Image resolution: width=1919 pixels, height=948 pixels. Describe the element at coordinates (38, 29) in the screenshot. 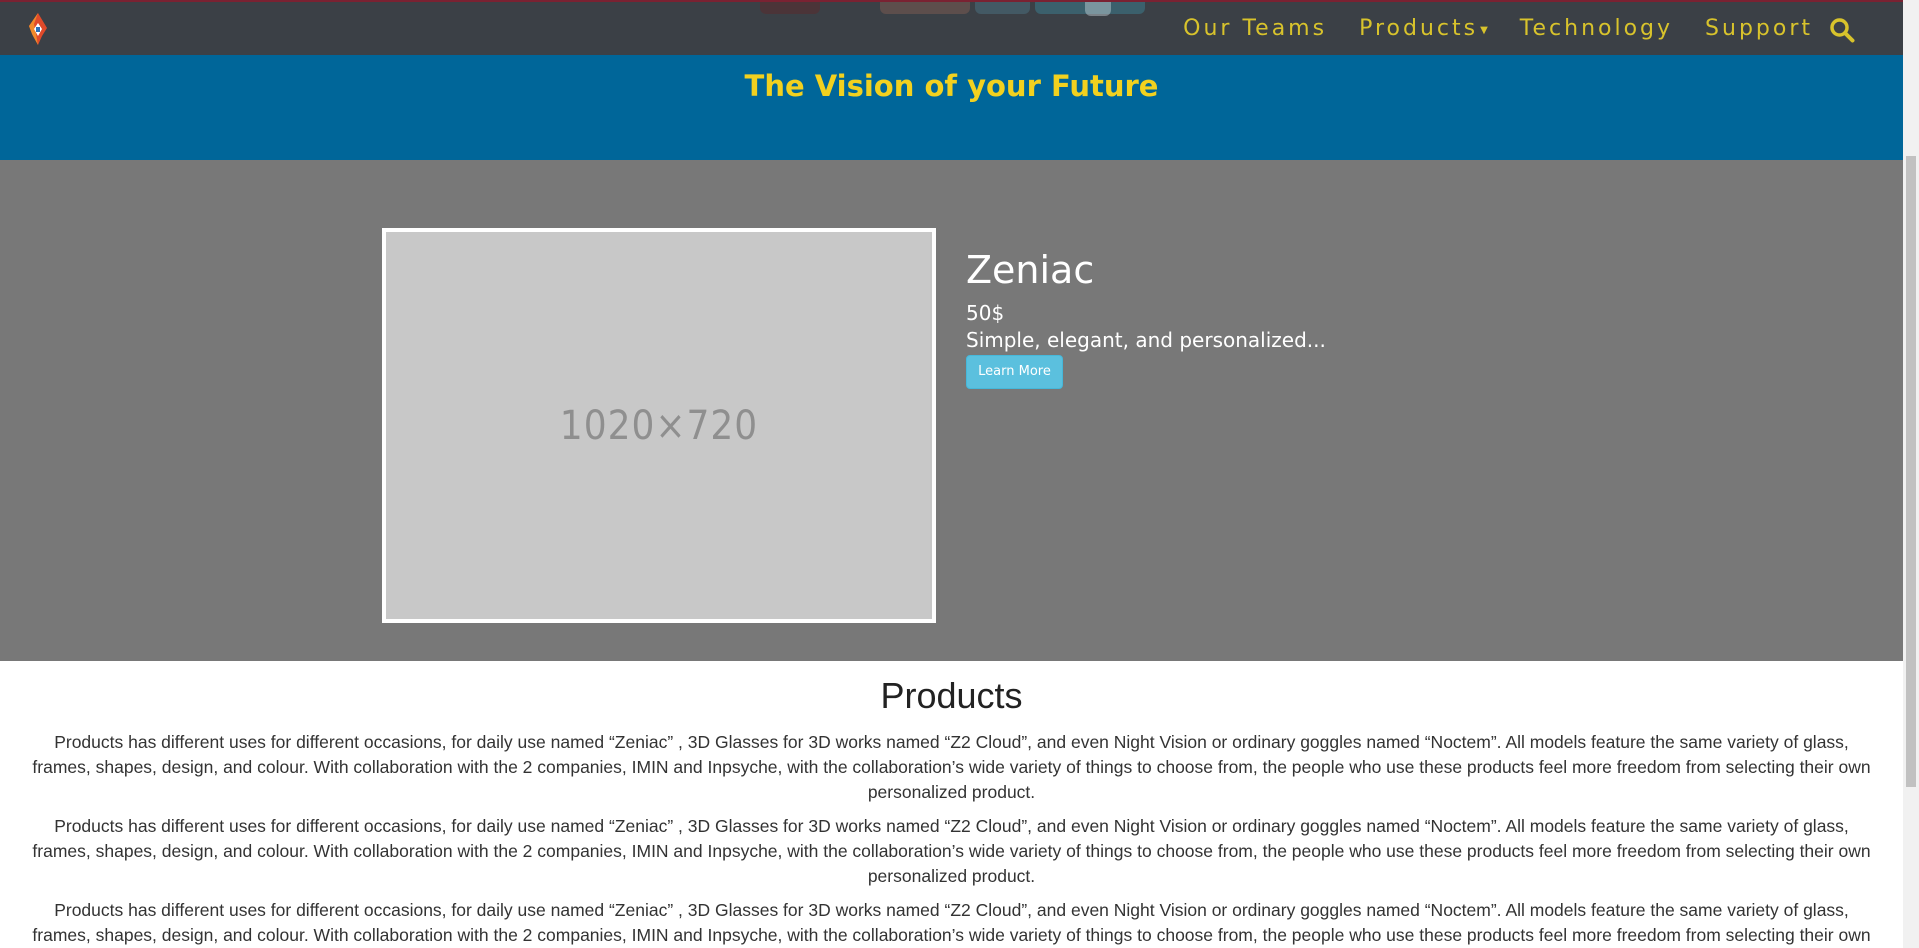

I see `brand-logo-icon` at that location.